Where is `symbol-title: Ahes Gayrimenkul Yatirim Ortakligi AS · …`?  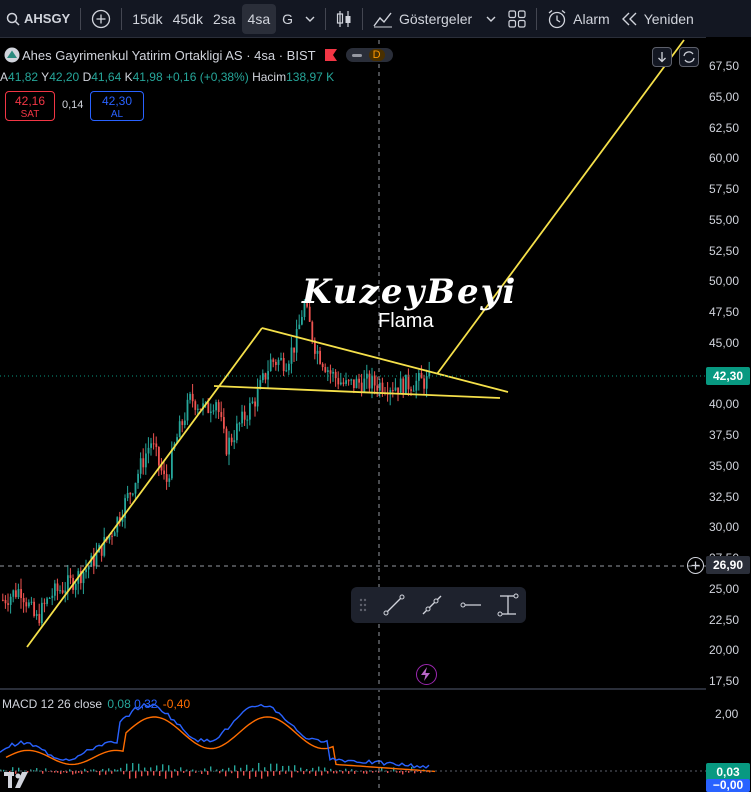
symbol-title: Ahes Gayrimenkul Yatirim Ortakligi AS · … is located at coordinates (169, 55).